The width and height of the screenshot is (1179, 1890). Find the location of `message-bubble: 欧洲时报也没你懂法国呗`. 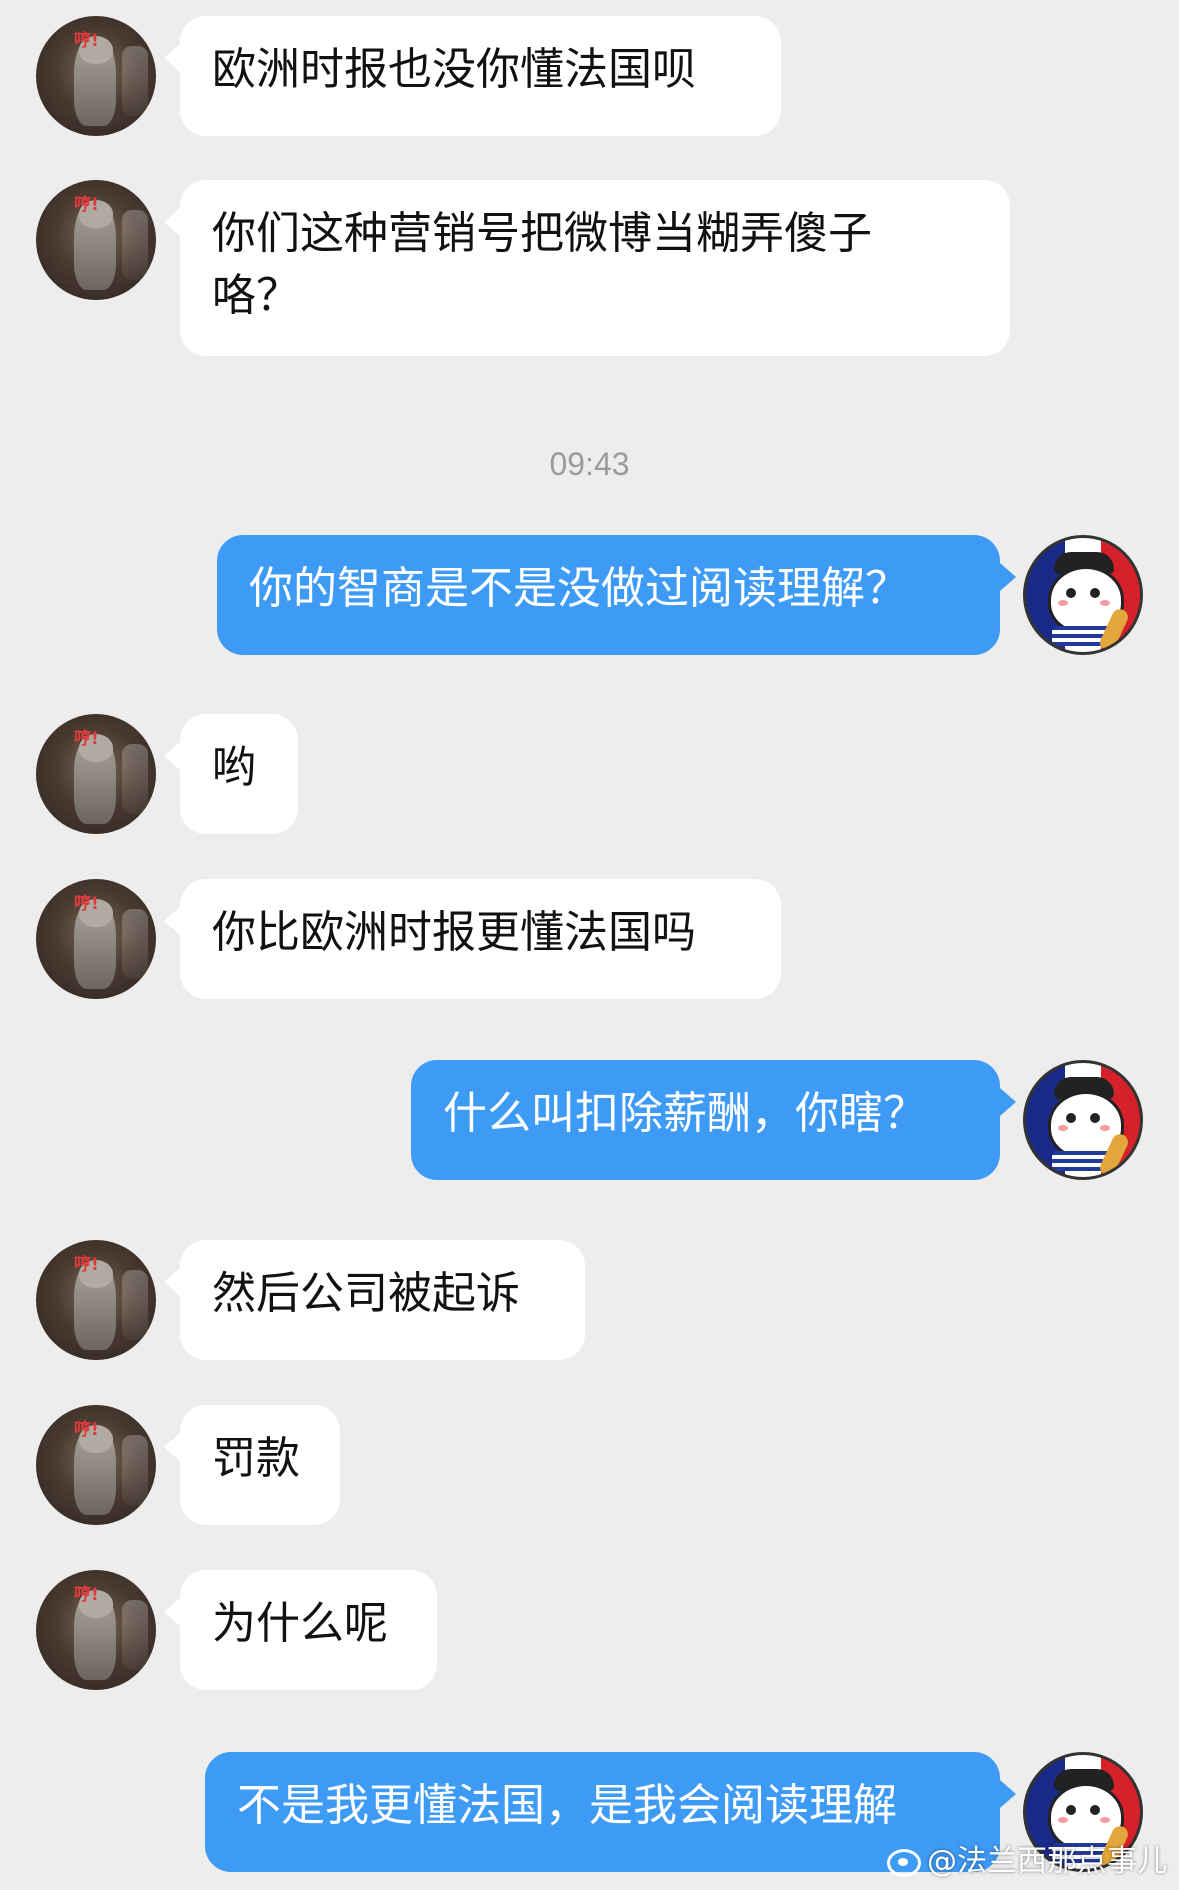

message-bubble: 欧洲时报也没你懂法国呗 is located at coordinates (480, 76).